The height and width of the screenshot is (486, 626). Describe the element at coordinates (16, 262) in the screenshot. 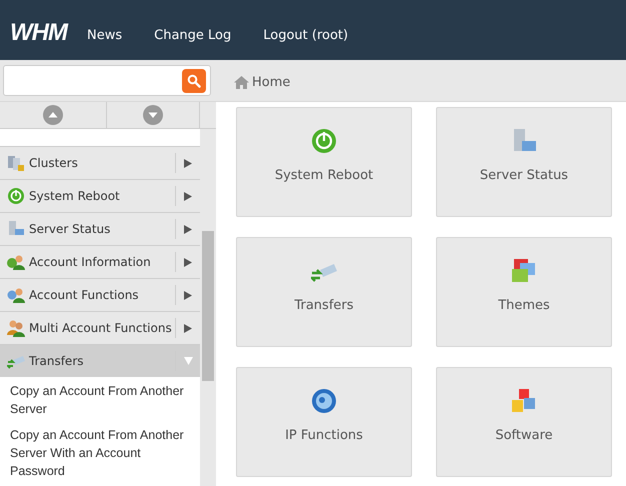

I see `account-info-icon` at that location.